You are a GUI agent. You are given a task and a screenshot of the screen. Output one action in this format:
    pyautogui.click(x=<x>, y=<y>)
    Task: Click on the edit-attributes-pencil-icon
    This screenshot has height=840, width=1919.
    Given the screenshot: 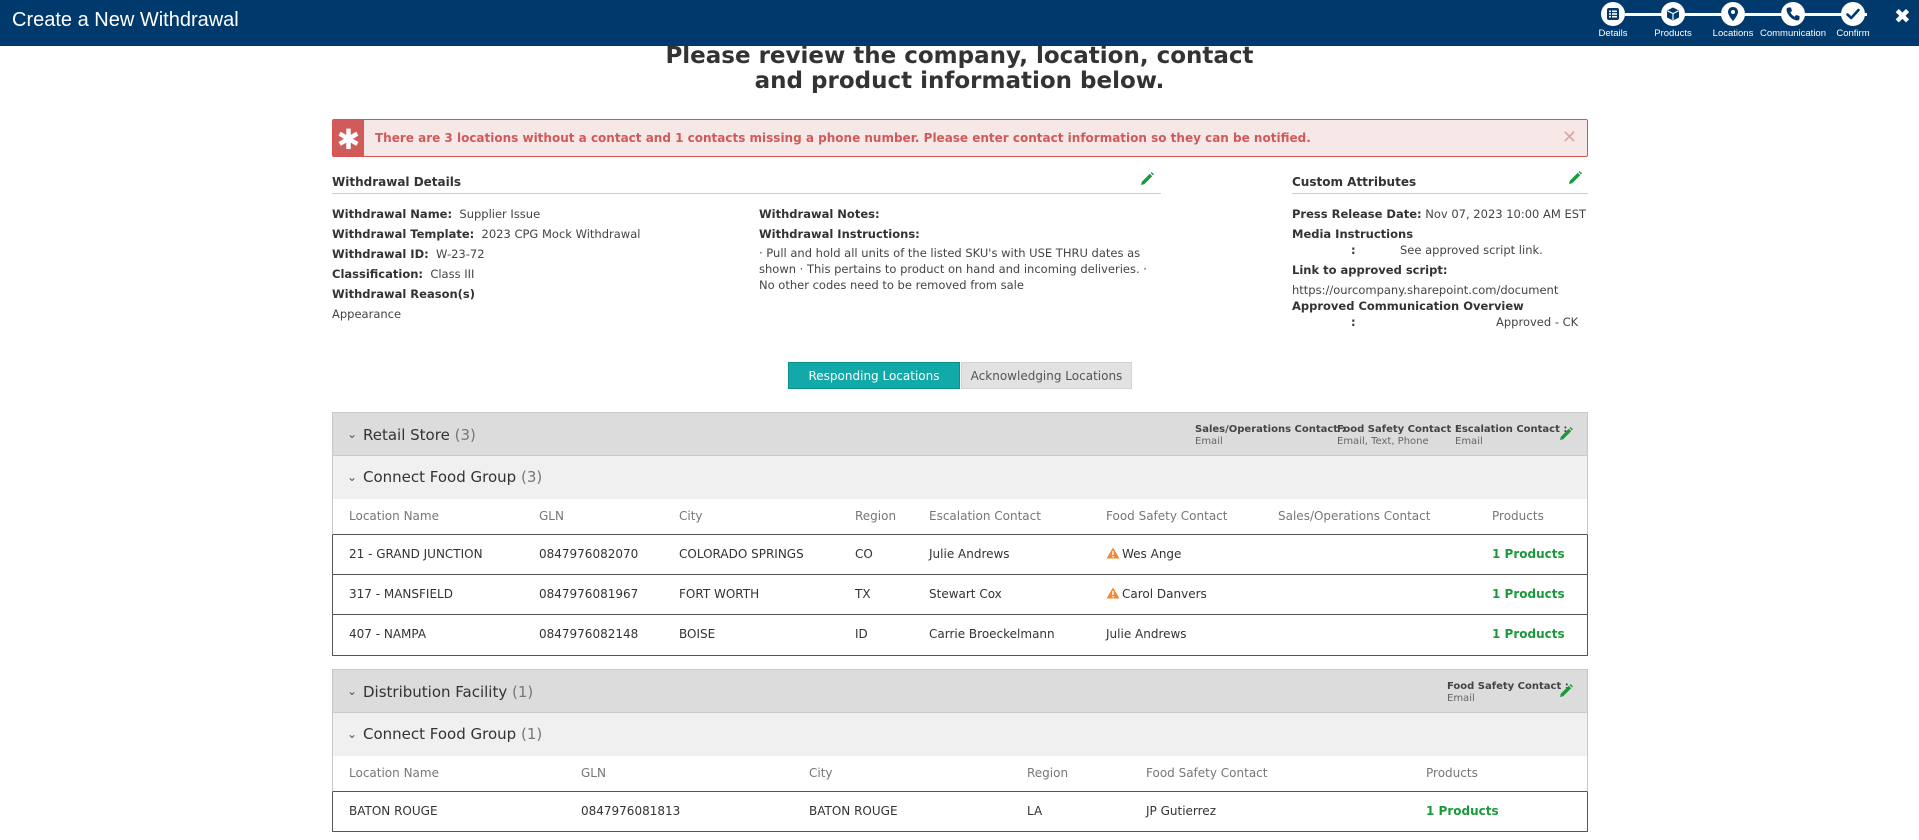 What is the action you would take?
    pyautogui.click(x=1575, y=178)
    